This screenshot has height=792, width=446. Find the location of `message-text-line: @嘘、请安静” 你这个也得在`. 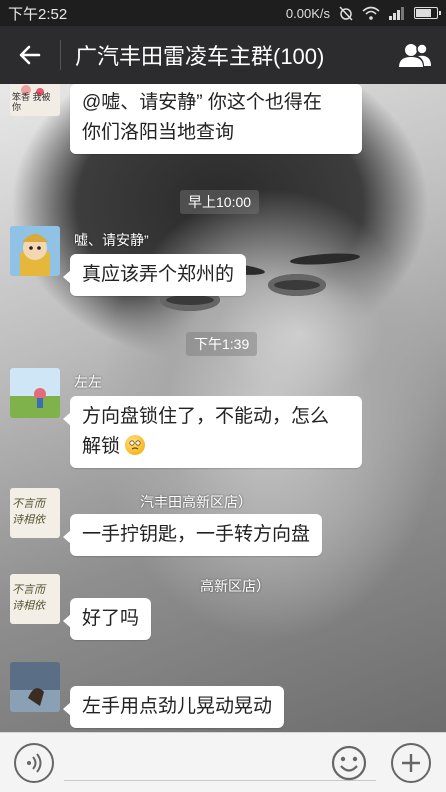

message-text-line: @嘘、请安静” 你这个也得在 is located at coordinates (202, 102).